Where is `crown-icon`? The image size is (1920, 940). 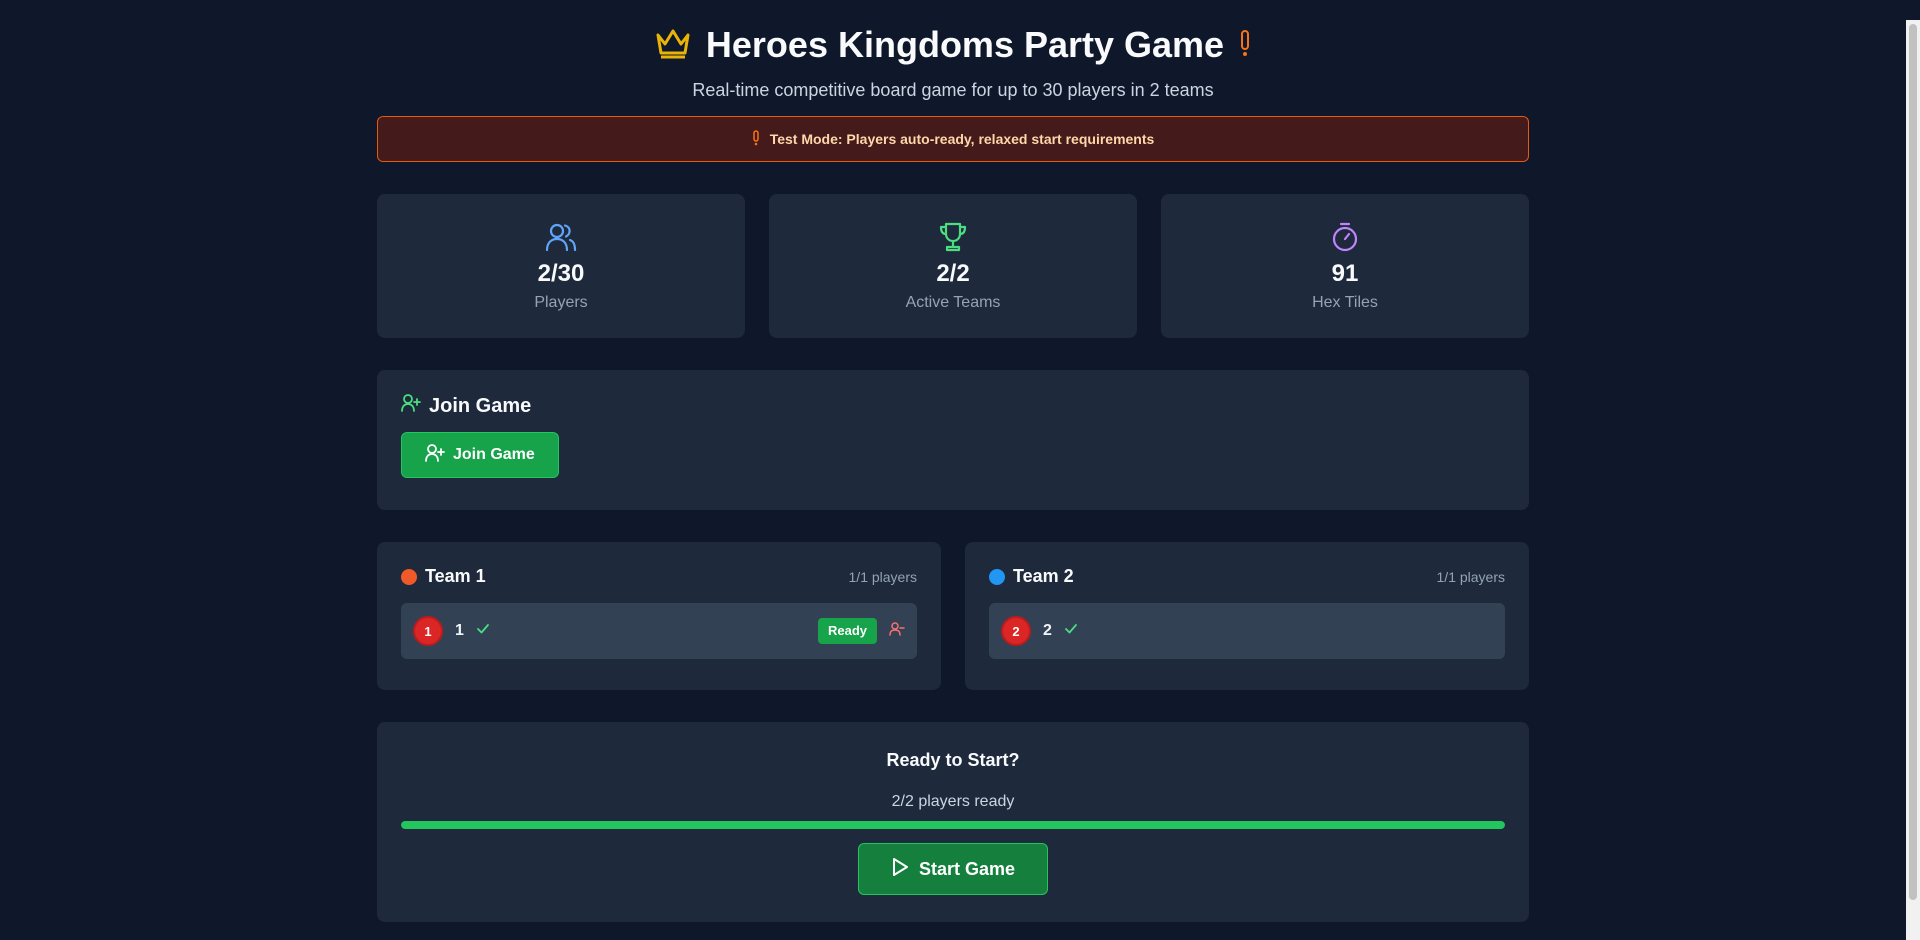
crown-icon is located at coordinates (673, 45).